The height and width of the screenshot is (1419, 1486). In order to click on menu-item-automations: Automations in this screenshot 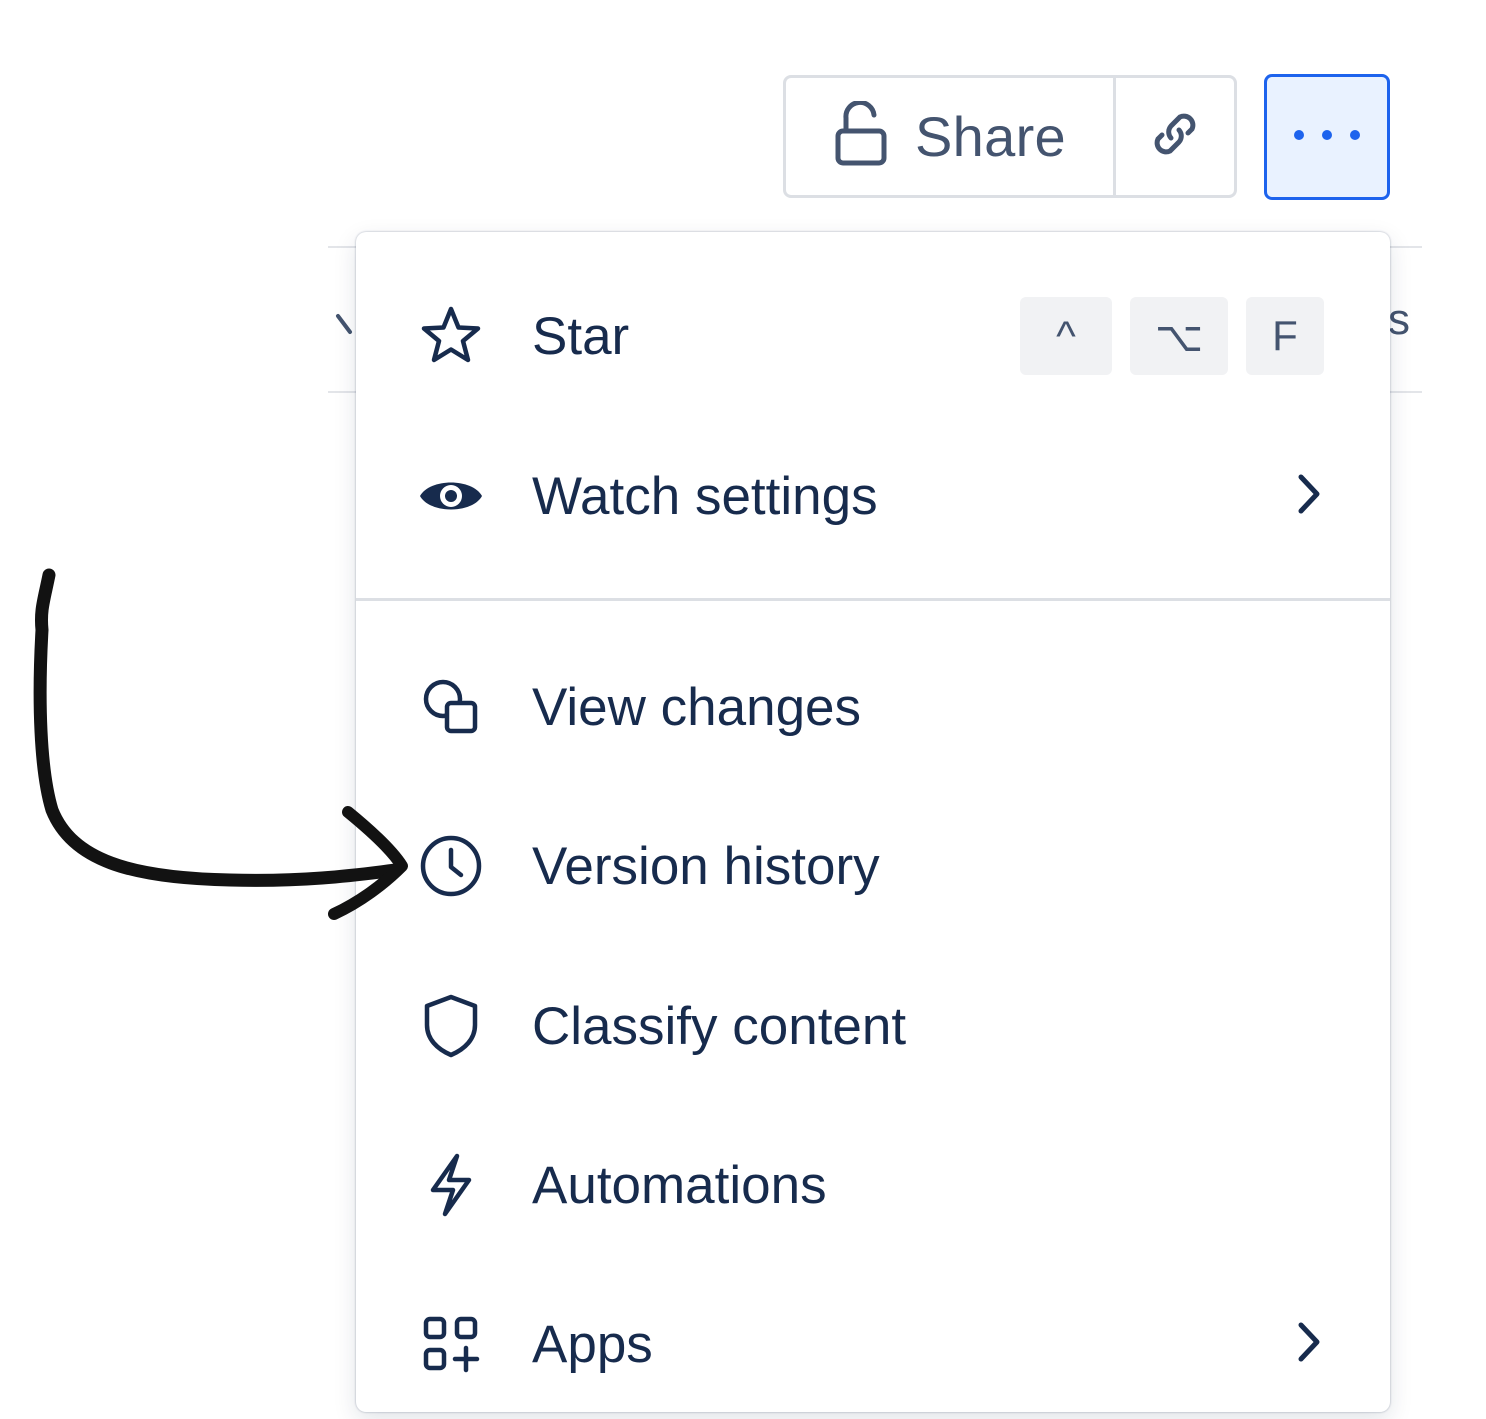, I will do `click(873, 1185)`.